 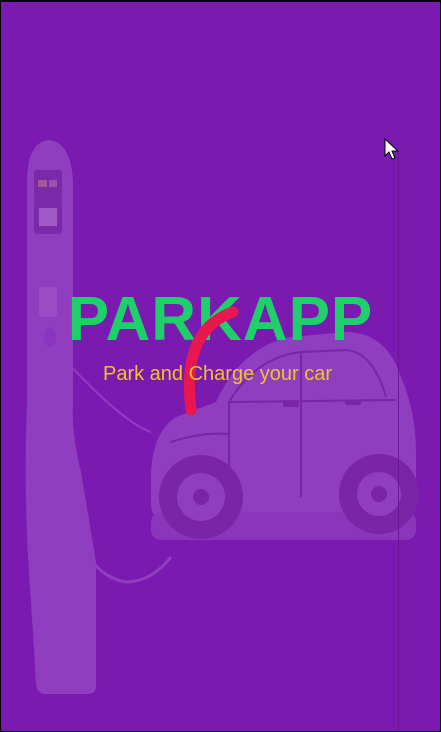 What do you see at coordinates (392, 149) in the screenshot?
I see `mouse-cursor-icon` at bounding box center [392, 149].